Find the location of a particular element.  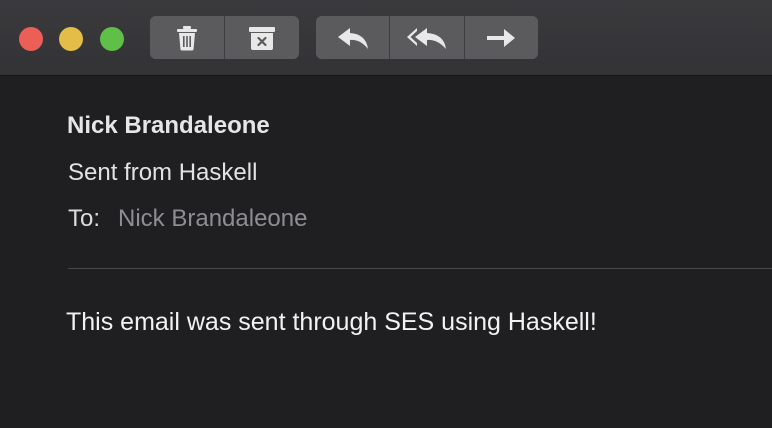

to-label: To: is located at coordinates (84, 218).